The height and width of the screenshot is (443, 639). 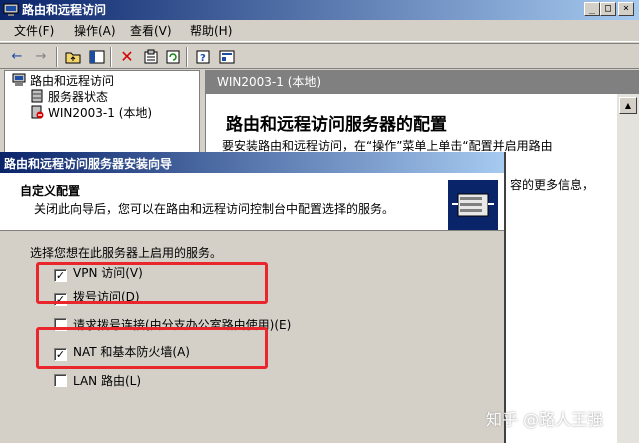 What do you see at coordinates (50, 191) in the screenshot?
I see `wizard-heading: 自定义配置` at bounding box center [50, 191].